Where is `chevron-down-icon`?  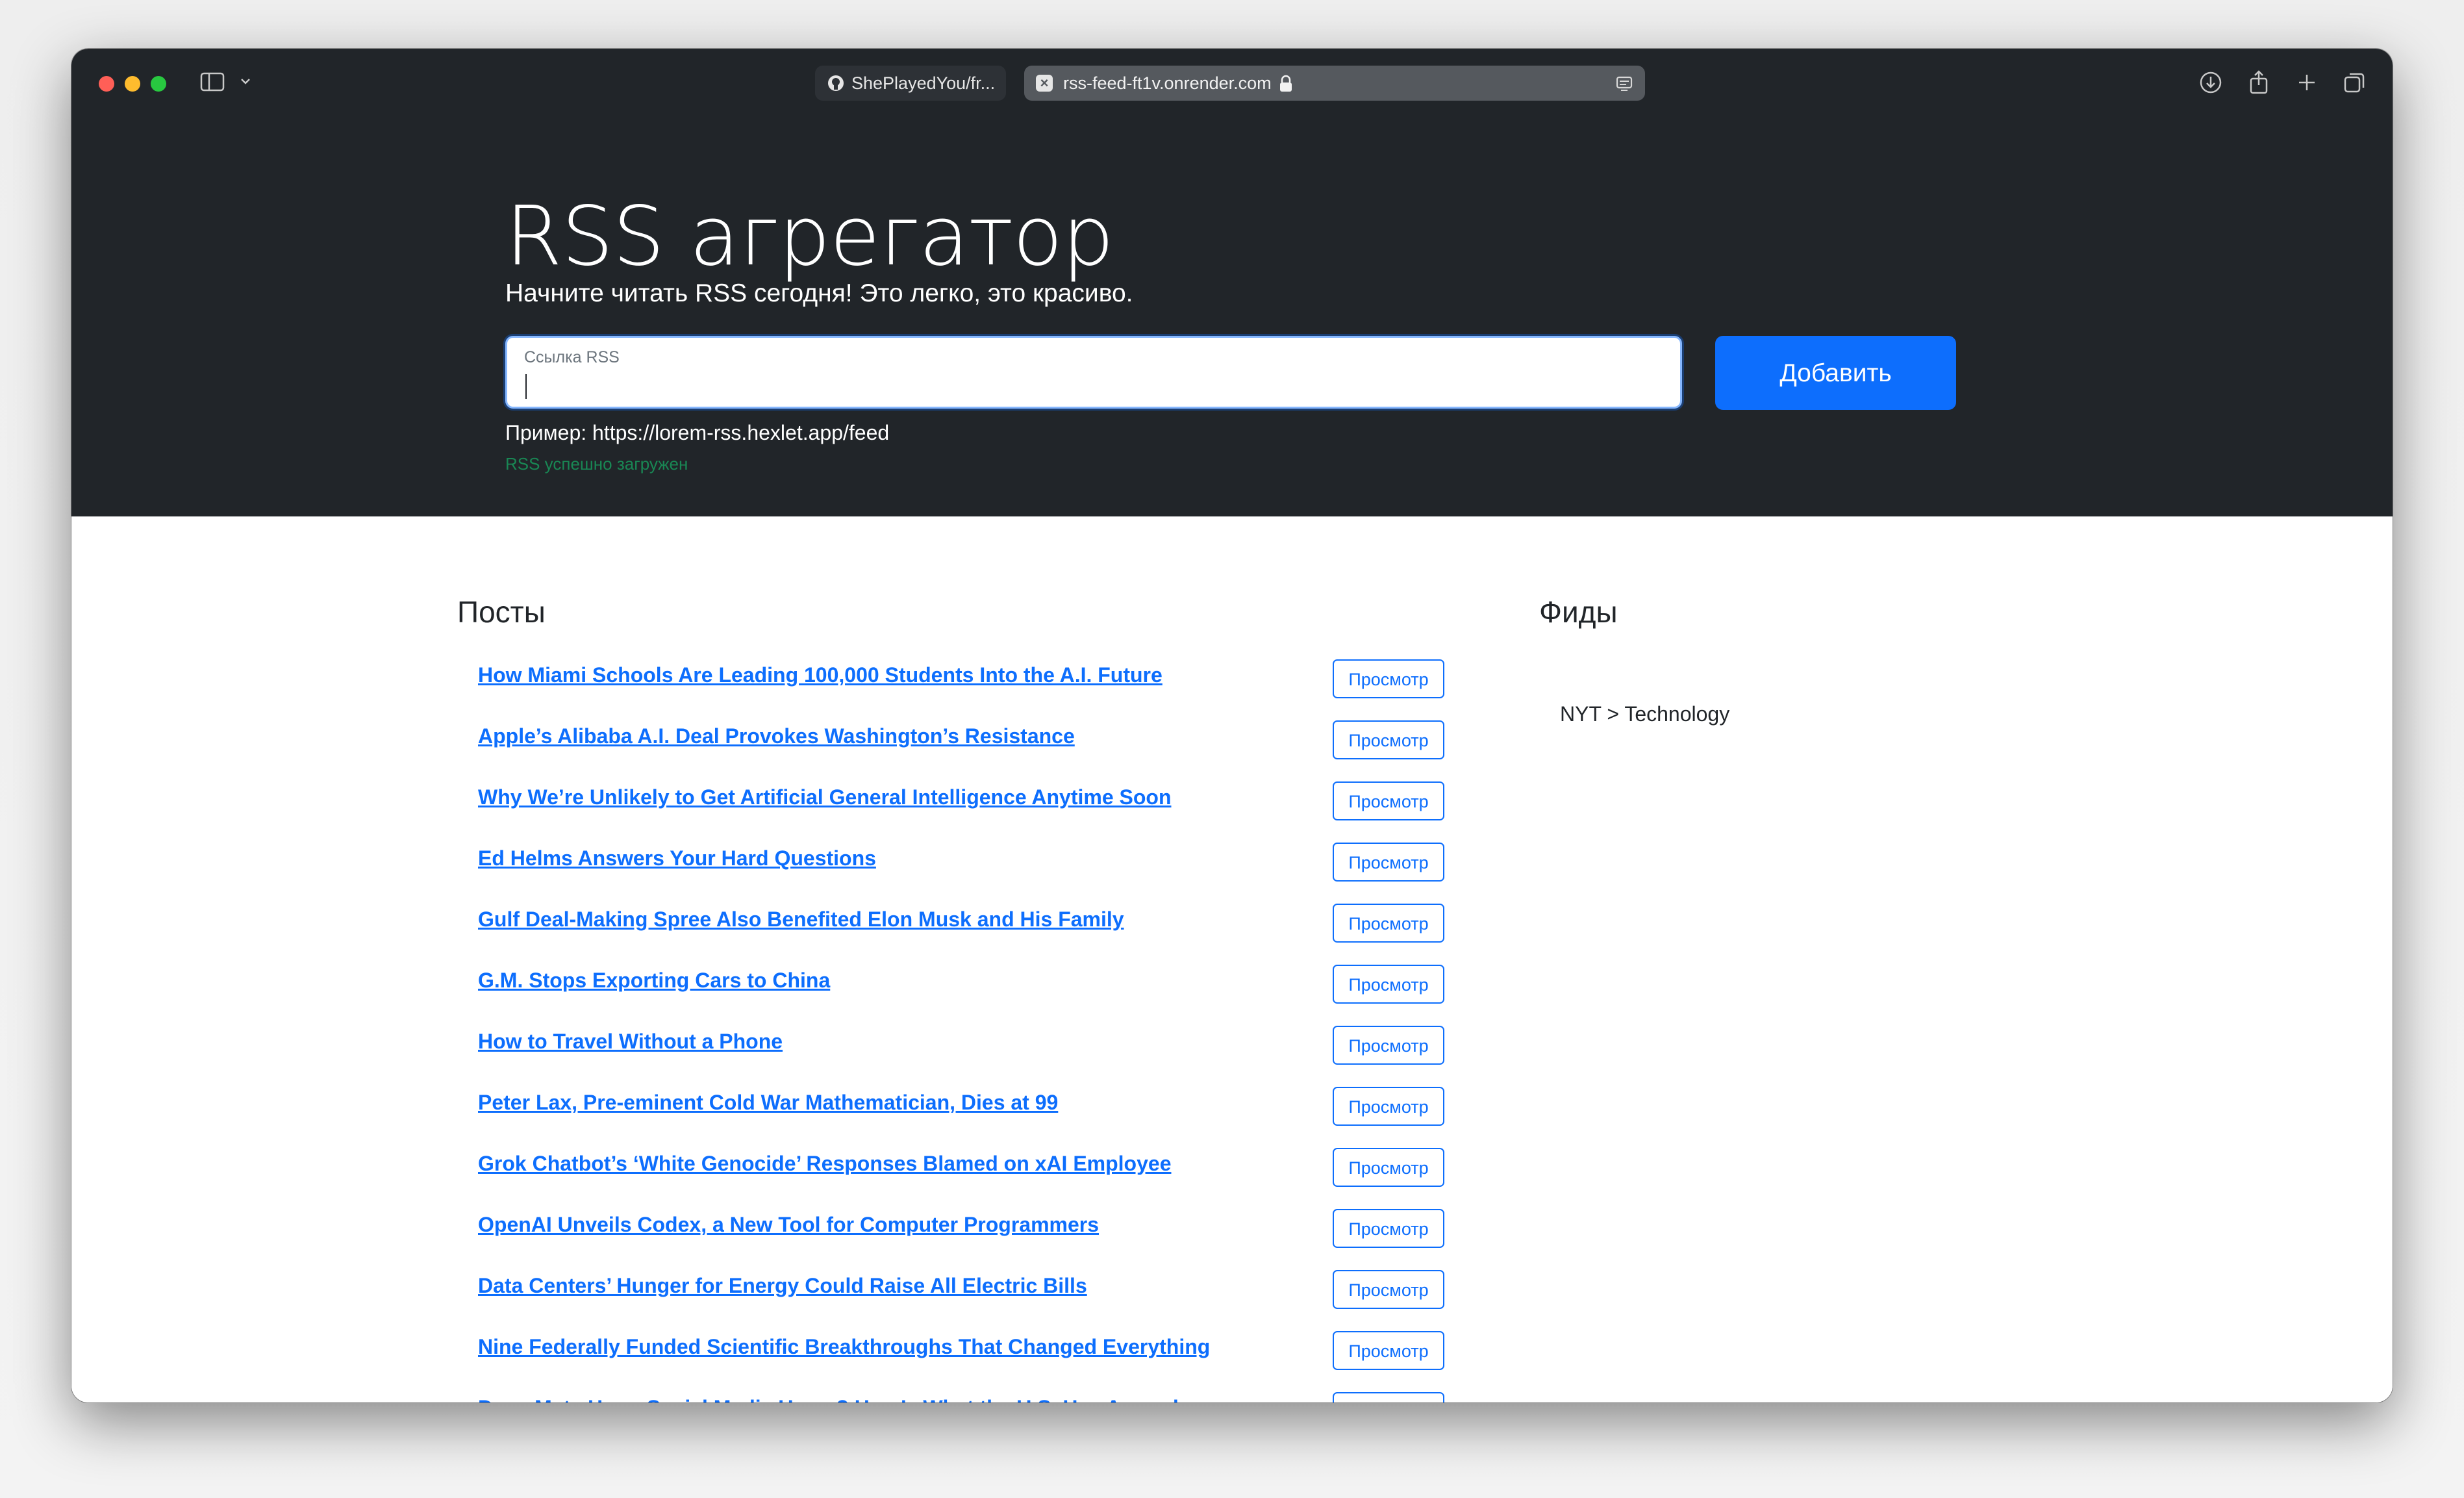 chevron-down-icon is located at coordinates (245, 82).